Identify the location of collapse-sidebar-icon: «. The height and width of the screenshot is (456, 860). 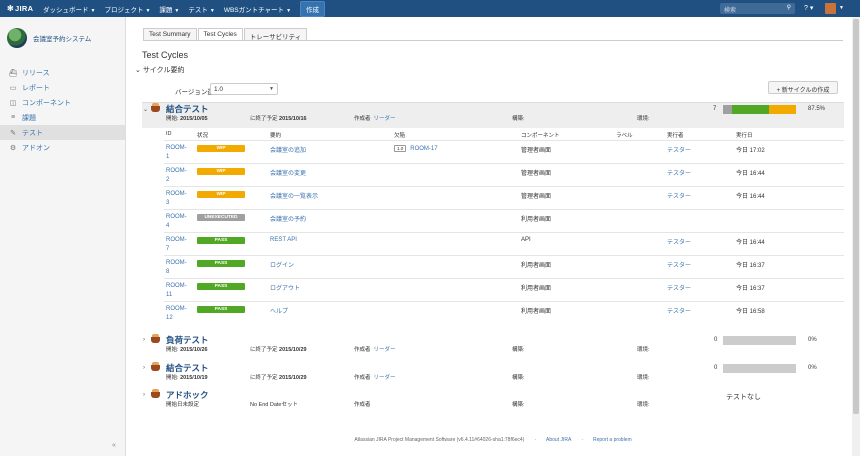
(114, 445).